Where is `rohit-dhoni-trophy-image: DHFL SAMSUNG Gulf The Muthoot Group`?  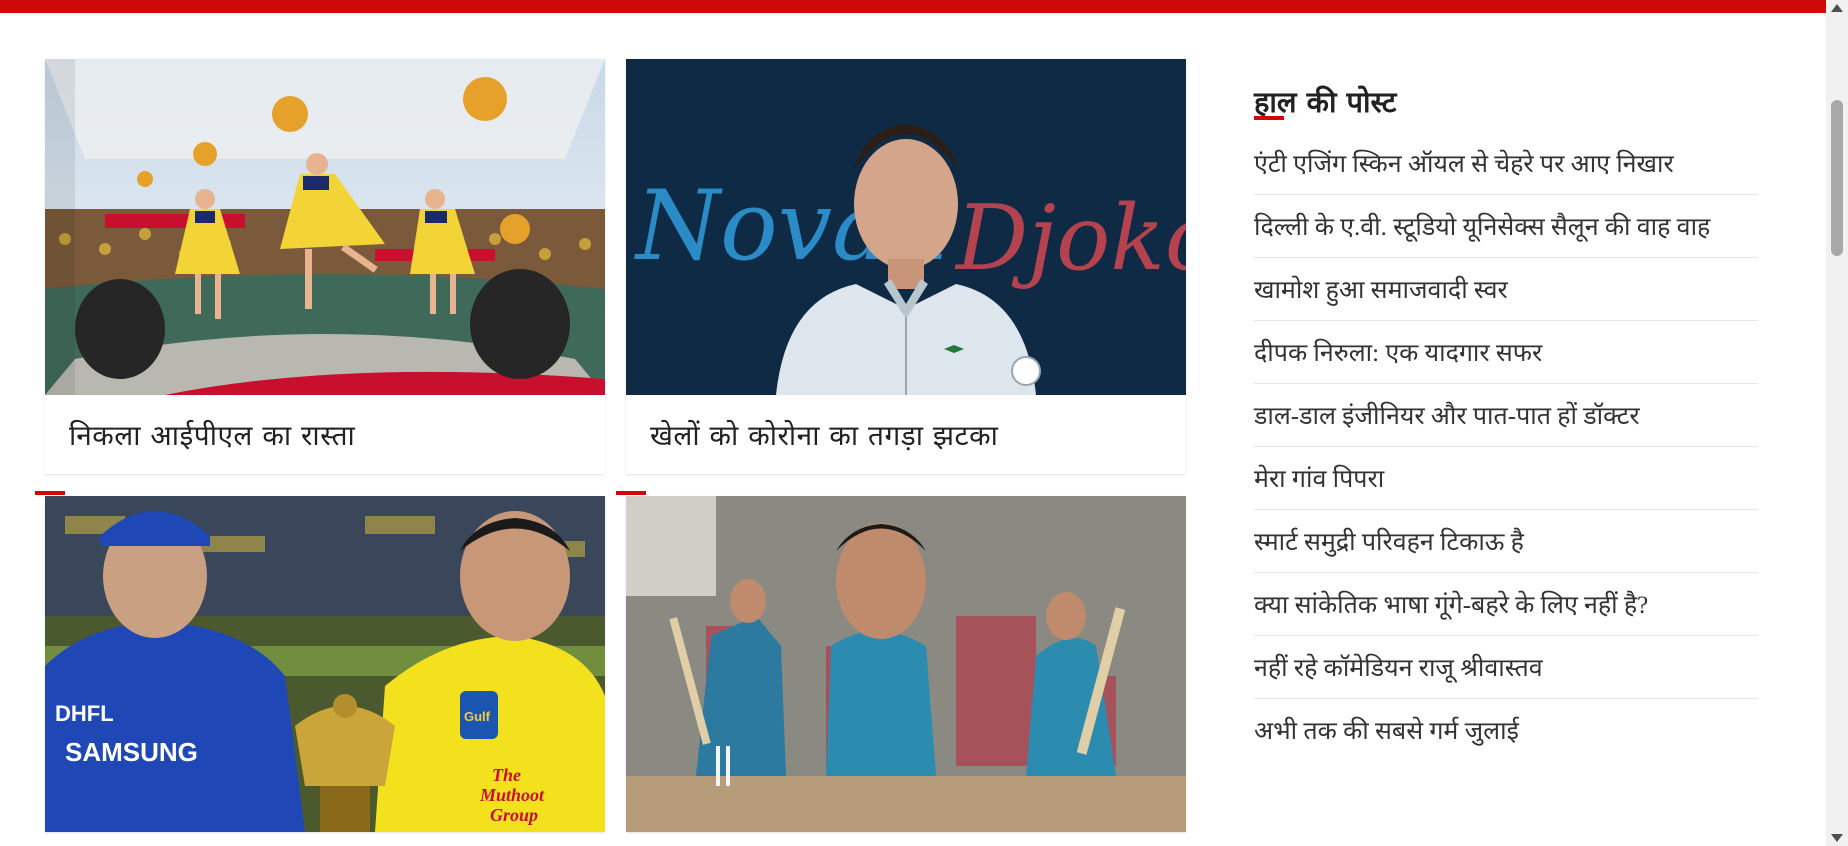 rohit-dhoni-trophy-image: DHFL SAMSUNG Gulf The Muthoot Group is located at coordinates (325, 664).